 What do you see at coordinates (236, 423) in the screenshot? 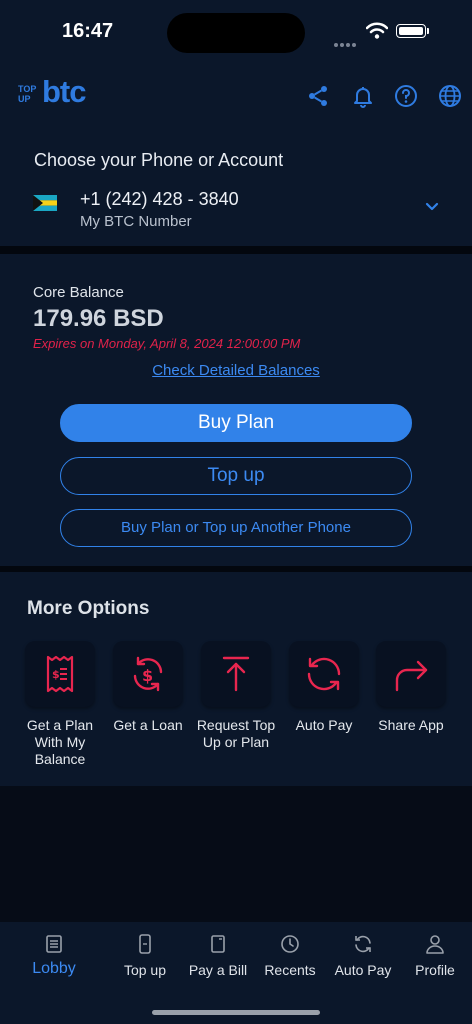
I see `buy-plan-button: Buy Plan` at bounding box center [236, 423].